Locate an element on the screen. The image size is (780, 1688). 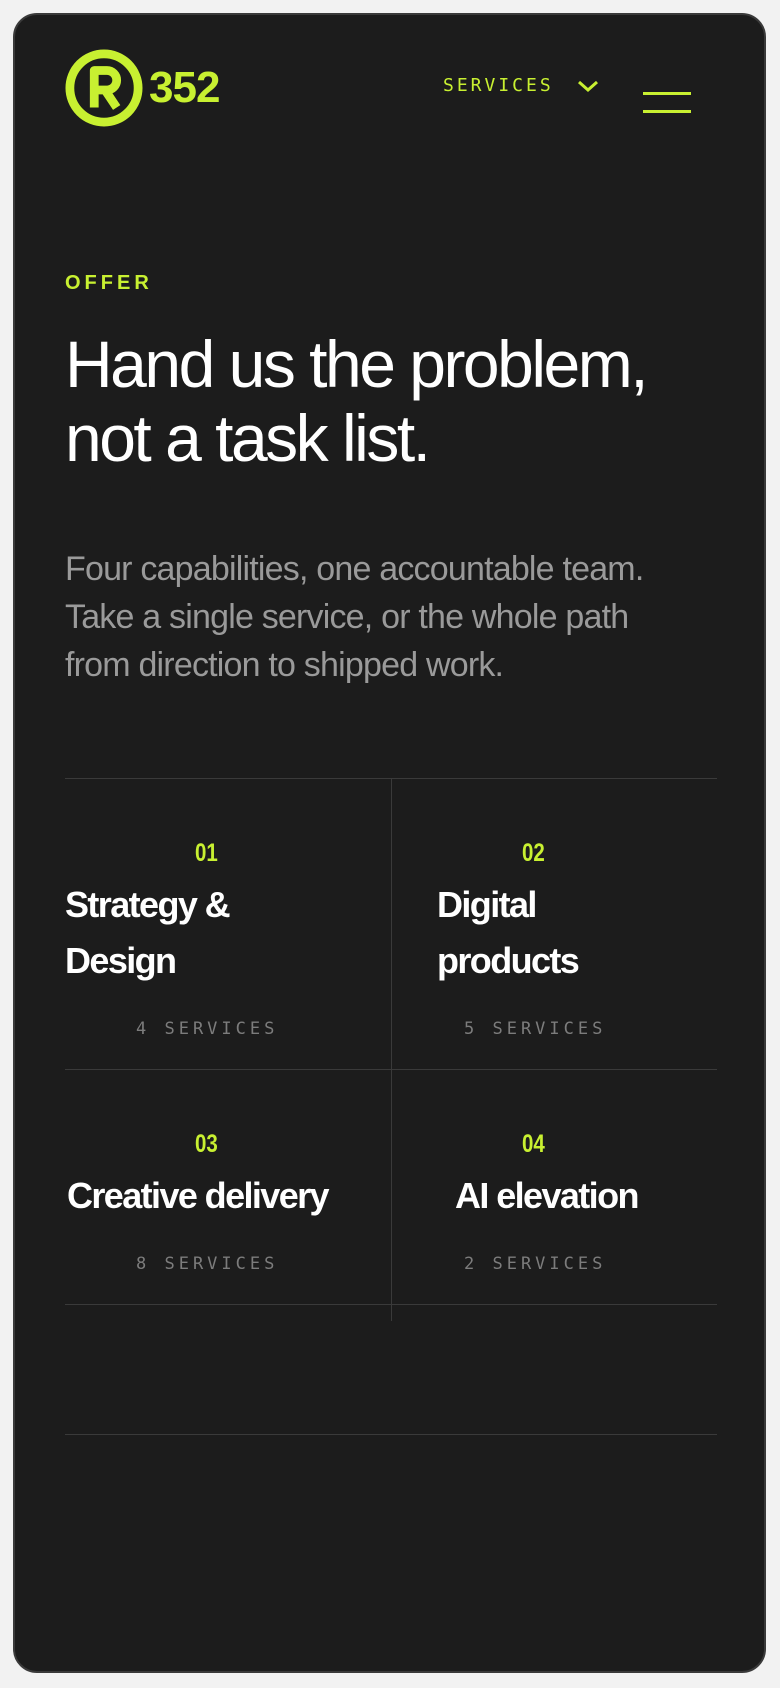
service-count: 8 SERVICES is located at coordinates (207, 1264).